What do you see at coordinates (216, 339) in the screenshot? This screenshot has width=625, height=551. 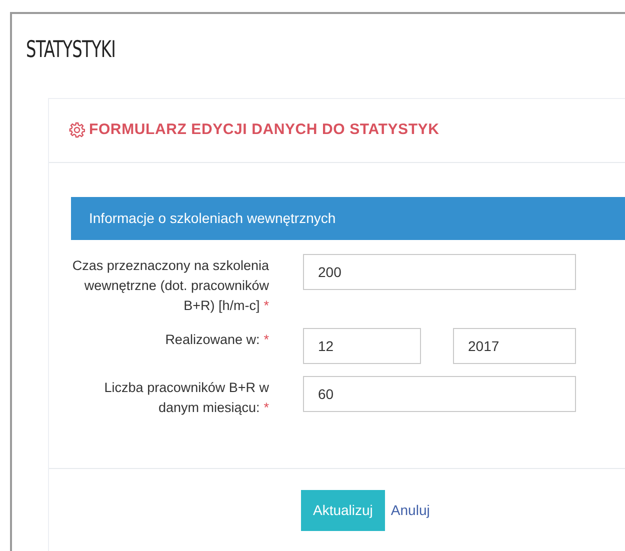 I see `field-label: Realizowane w: *` at bounding box center [216, 339].